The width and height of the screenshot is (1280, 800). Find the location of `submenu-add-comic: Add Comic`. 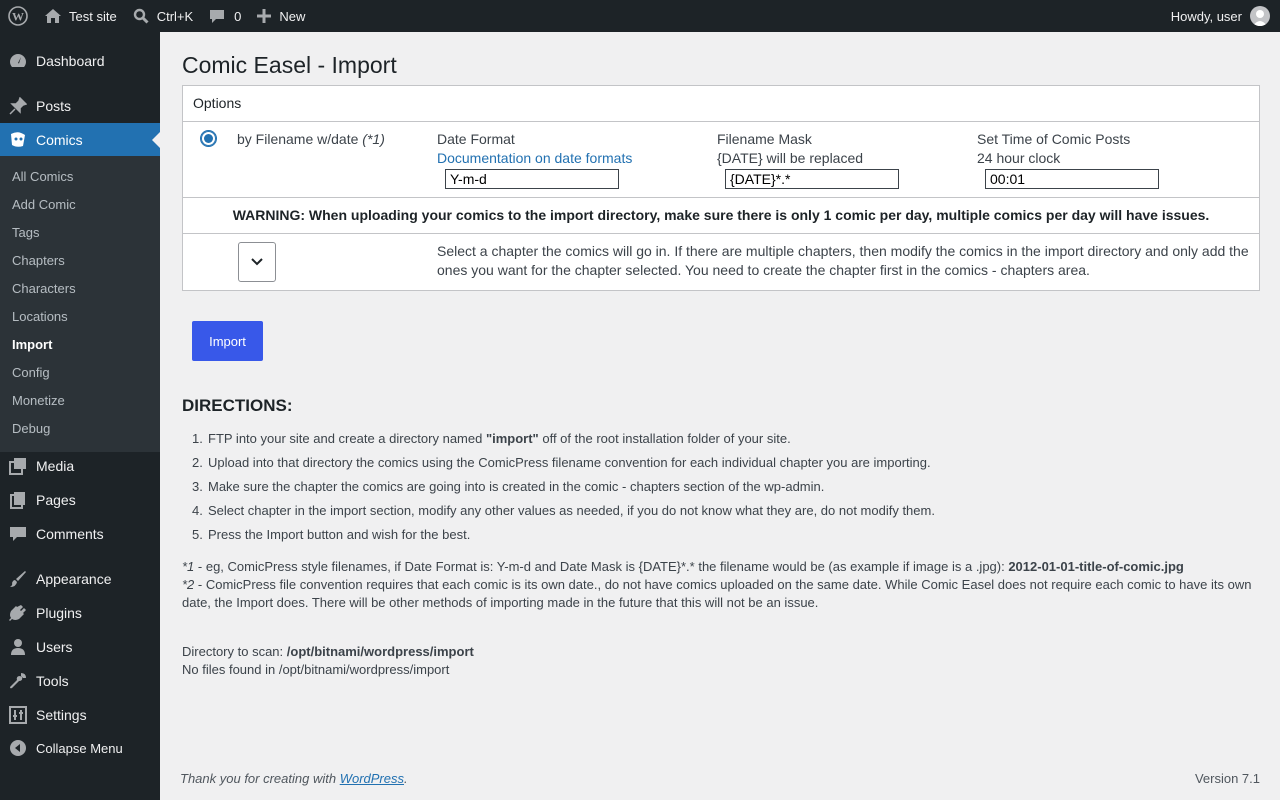

submenu-add-comic: Add Comic is located at coordinates (44, 204).